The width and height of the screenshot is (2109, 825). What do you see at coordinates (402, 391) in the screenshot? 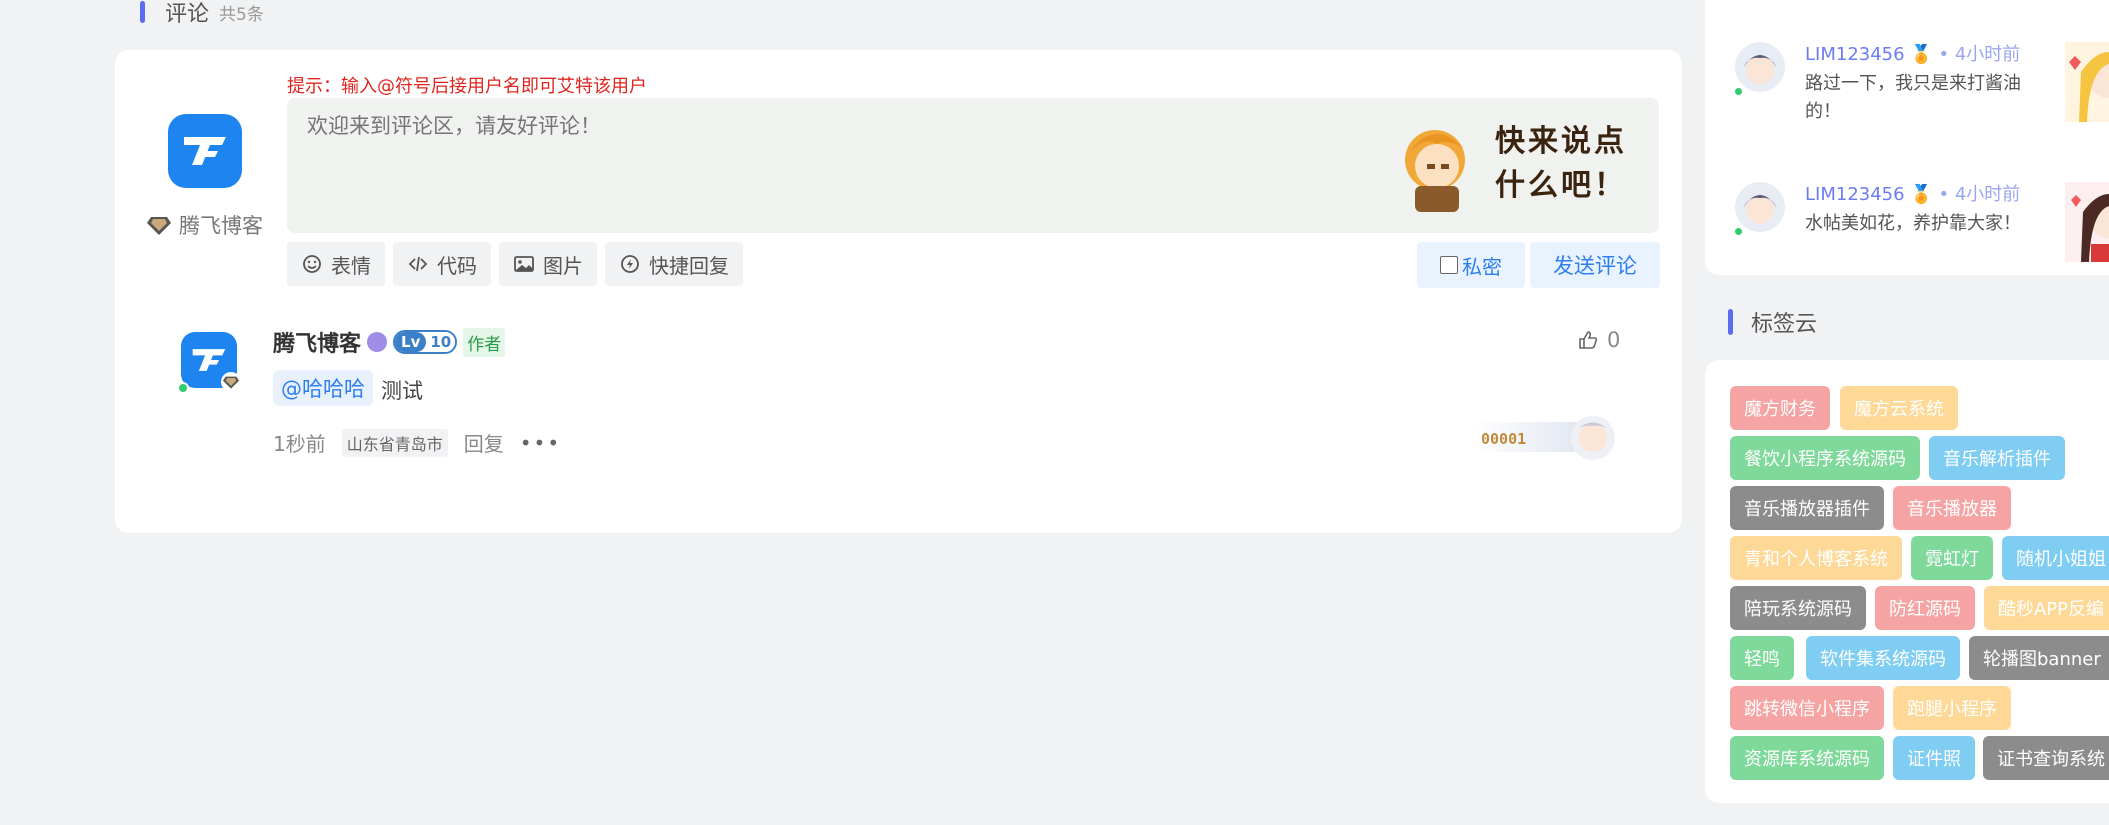
I see `comment-text: 测试` at bounding box center [402, 391].